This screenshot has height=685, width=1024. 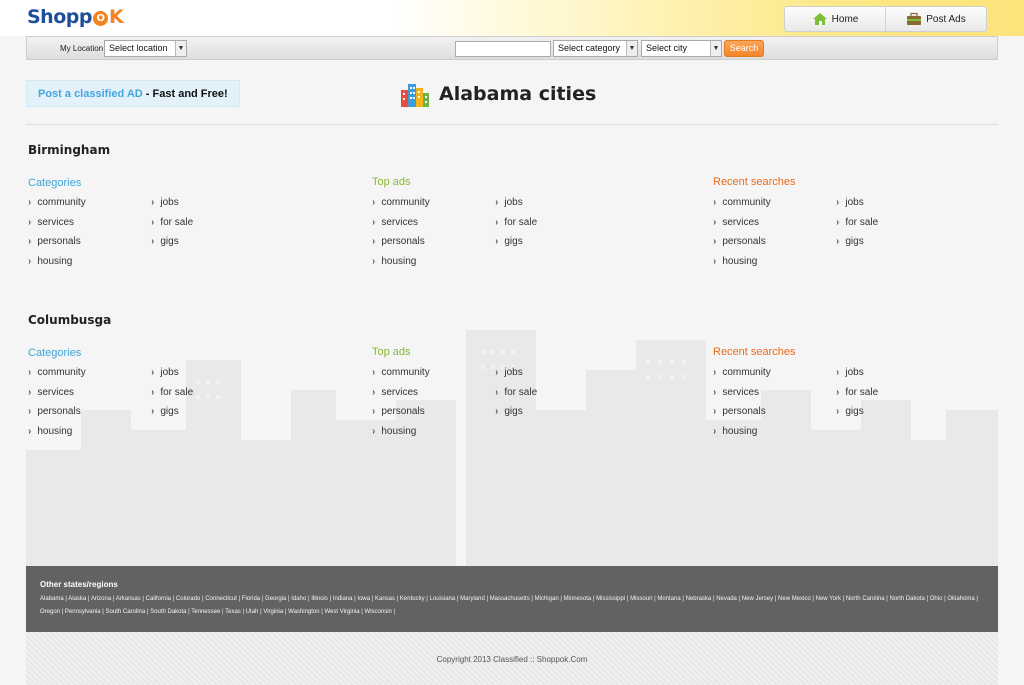 What do you see at coordinates (169, 372) in the screenshot?
I see `category-link-label: jobs` at bounding box center [169, 372].